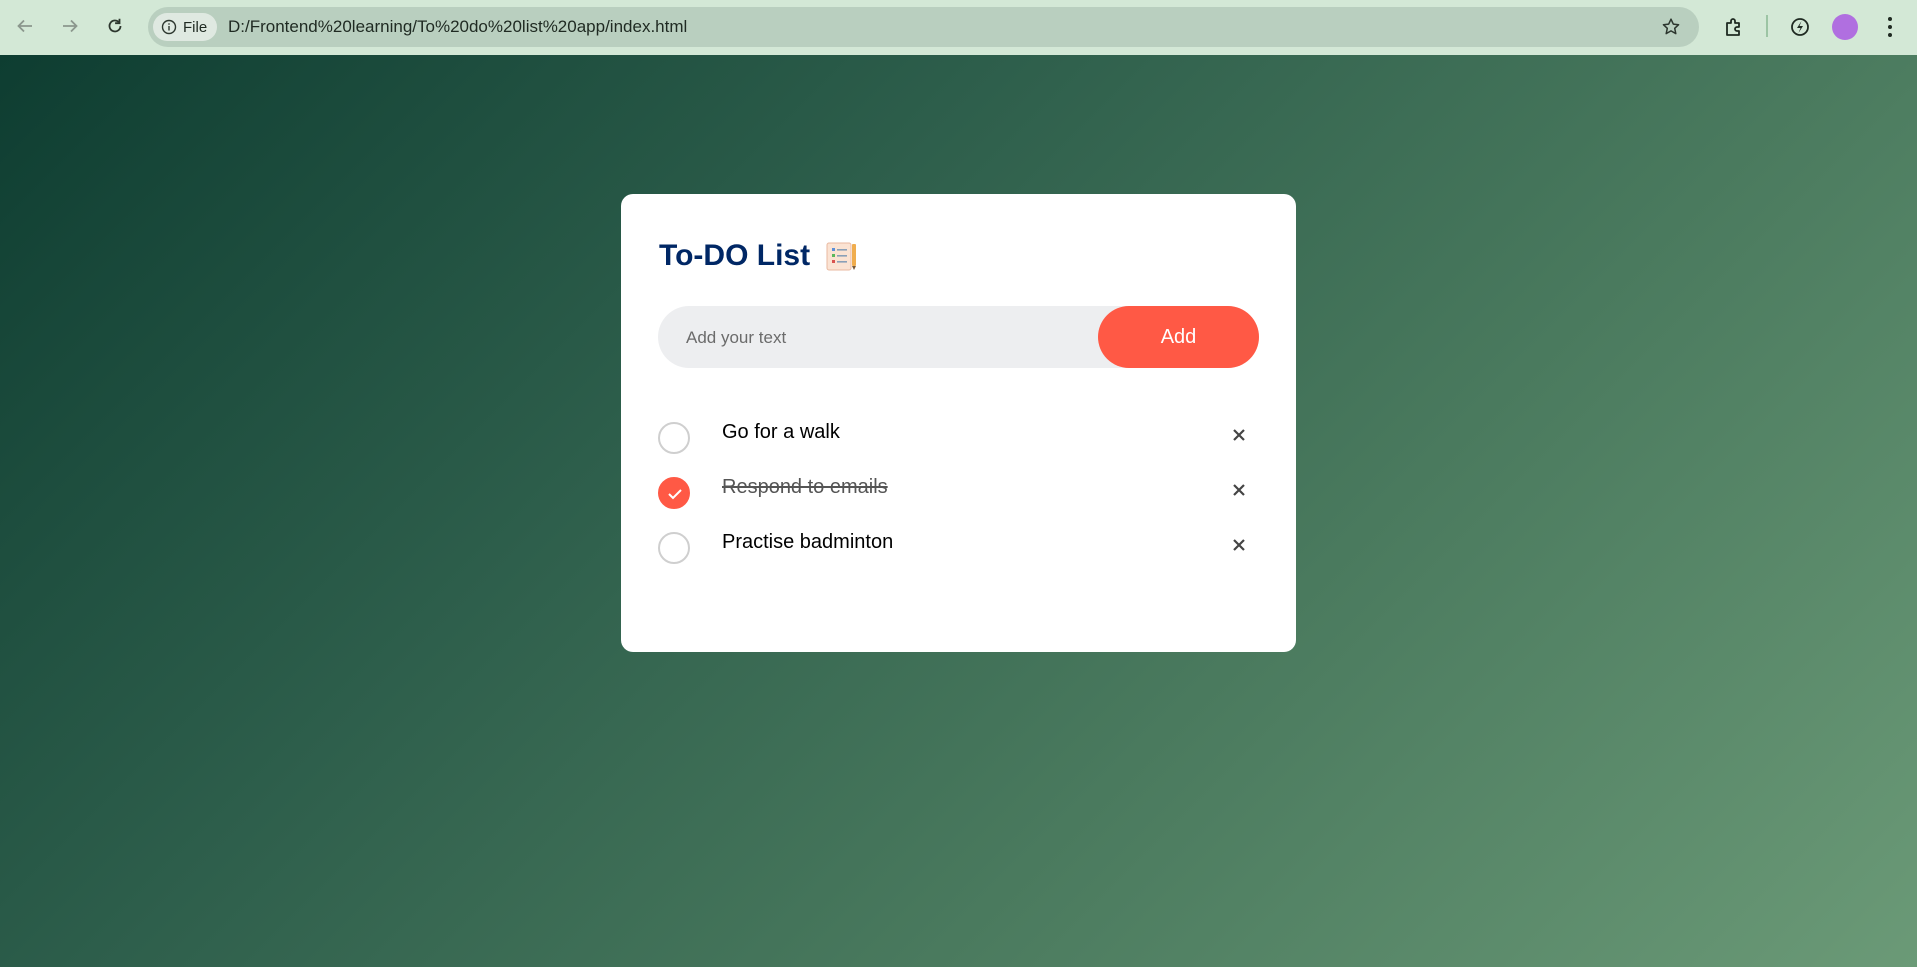 Image resolution: width=1917 pixels, height=967 pixels. I want to click on back-button, so click(25, 26).